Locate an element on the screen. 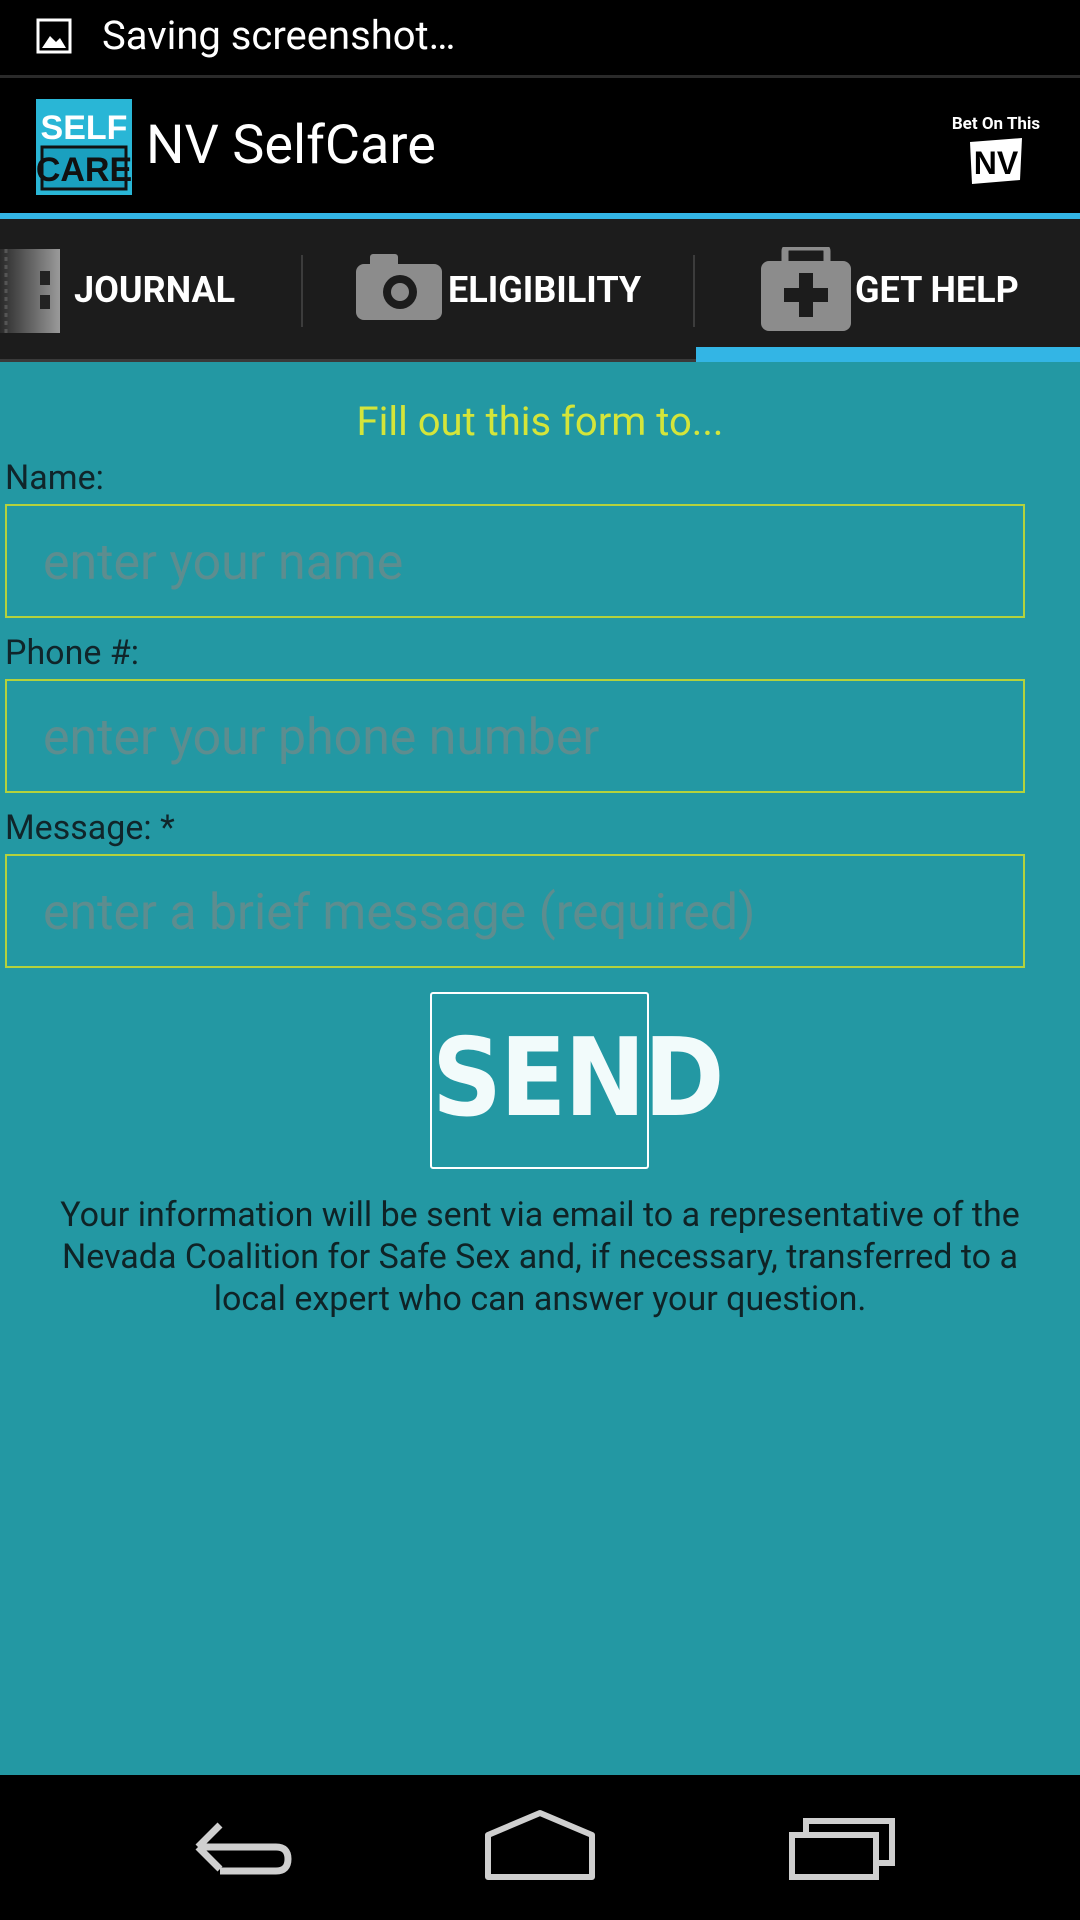 The height and width of the screenshot is (1920, 1080). back-icon is located at coordinates (240, 1845).